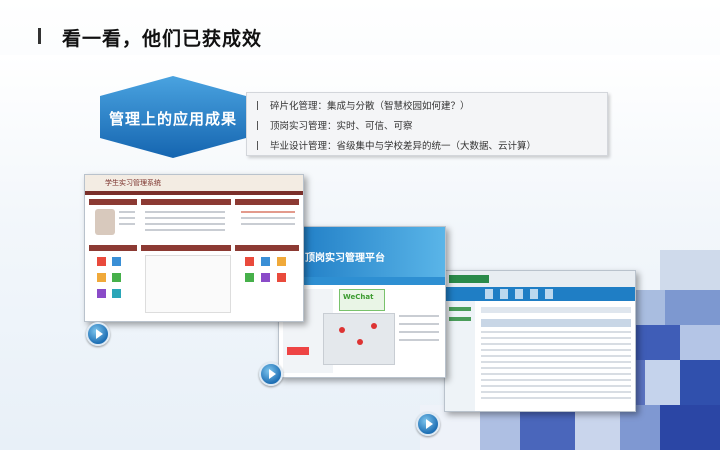 The height and width of the screenshot is (450, 720). Describe the element at coordinates (133, 183) in the screenshot. I see `portal-header-title: 学生实习管理系统` at that location.